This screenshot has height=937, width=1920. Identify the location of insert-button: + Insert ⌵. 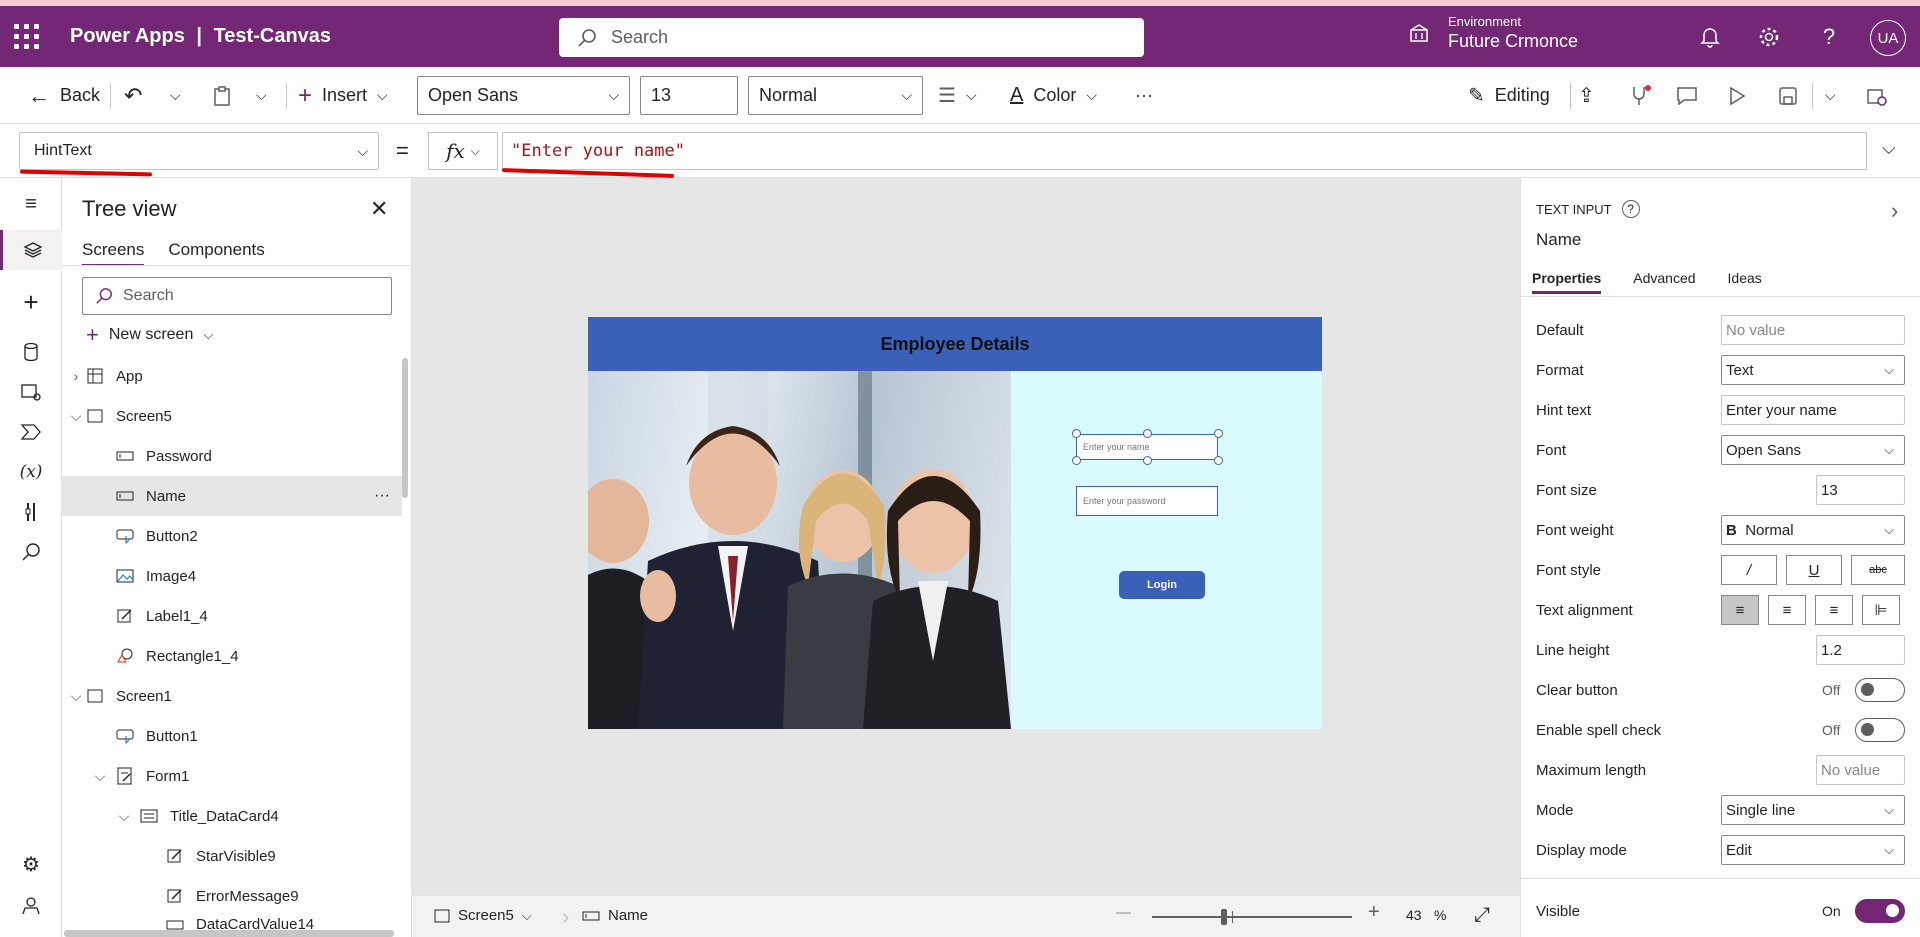
(343, 95).